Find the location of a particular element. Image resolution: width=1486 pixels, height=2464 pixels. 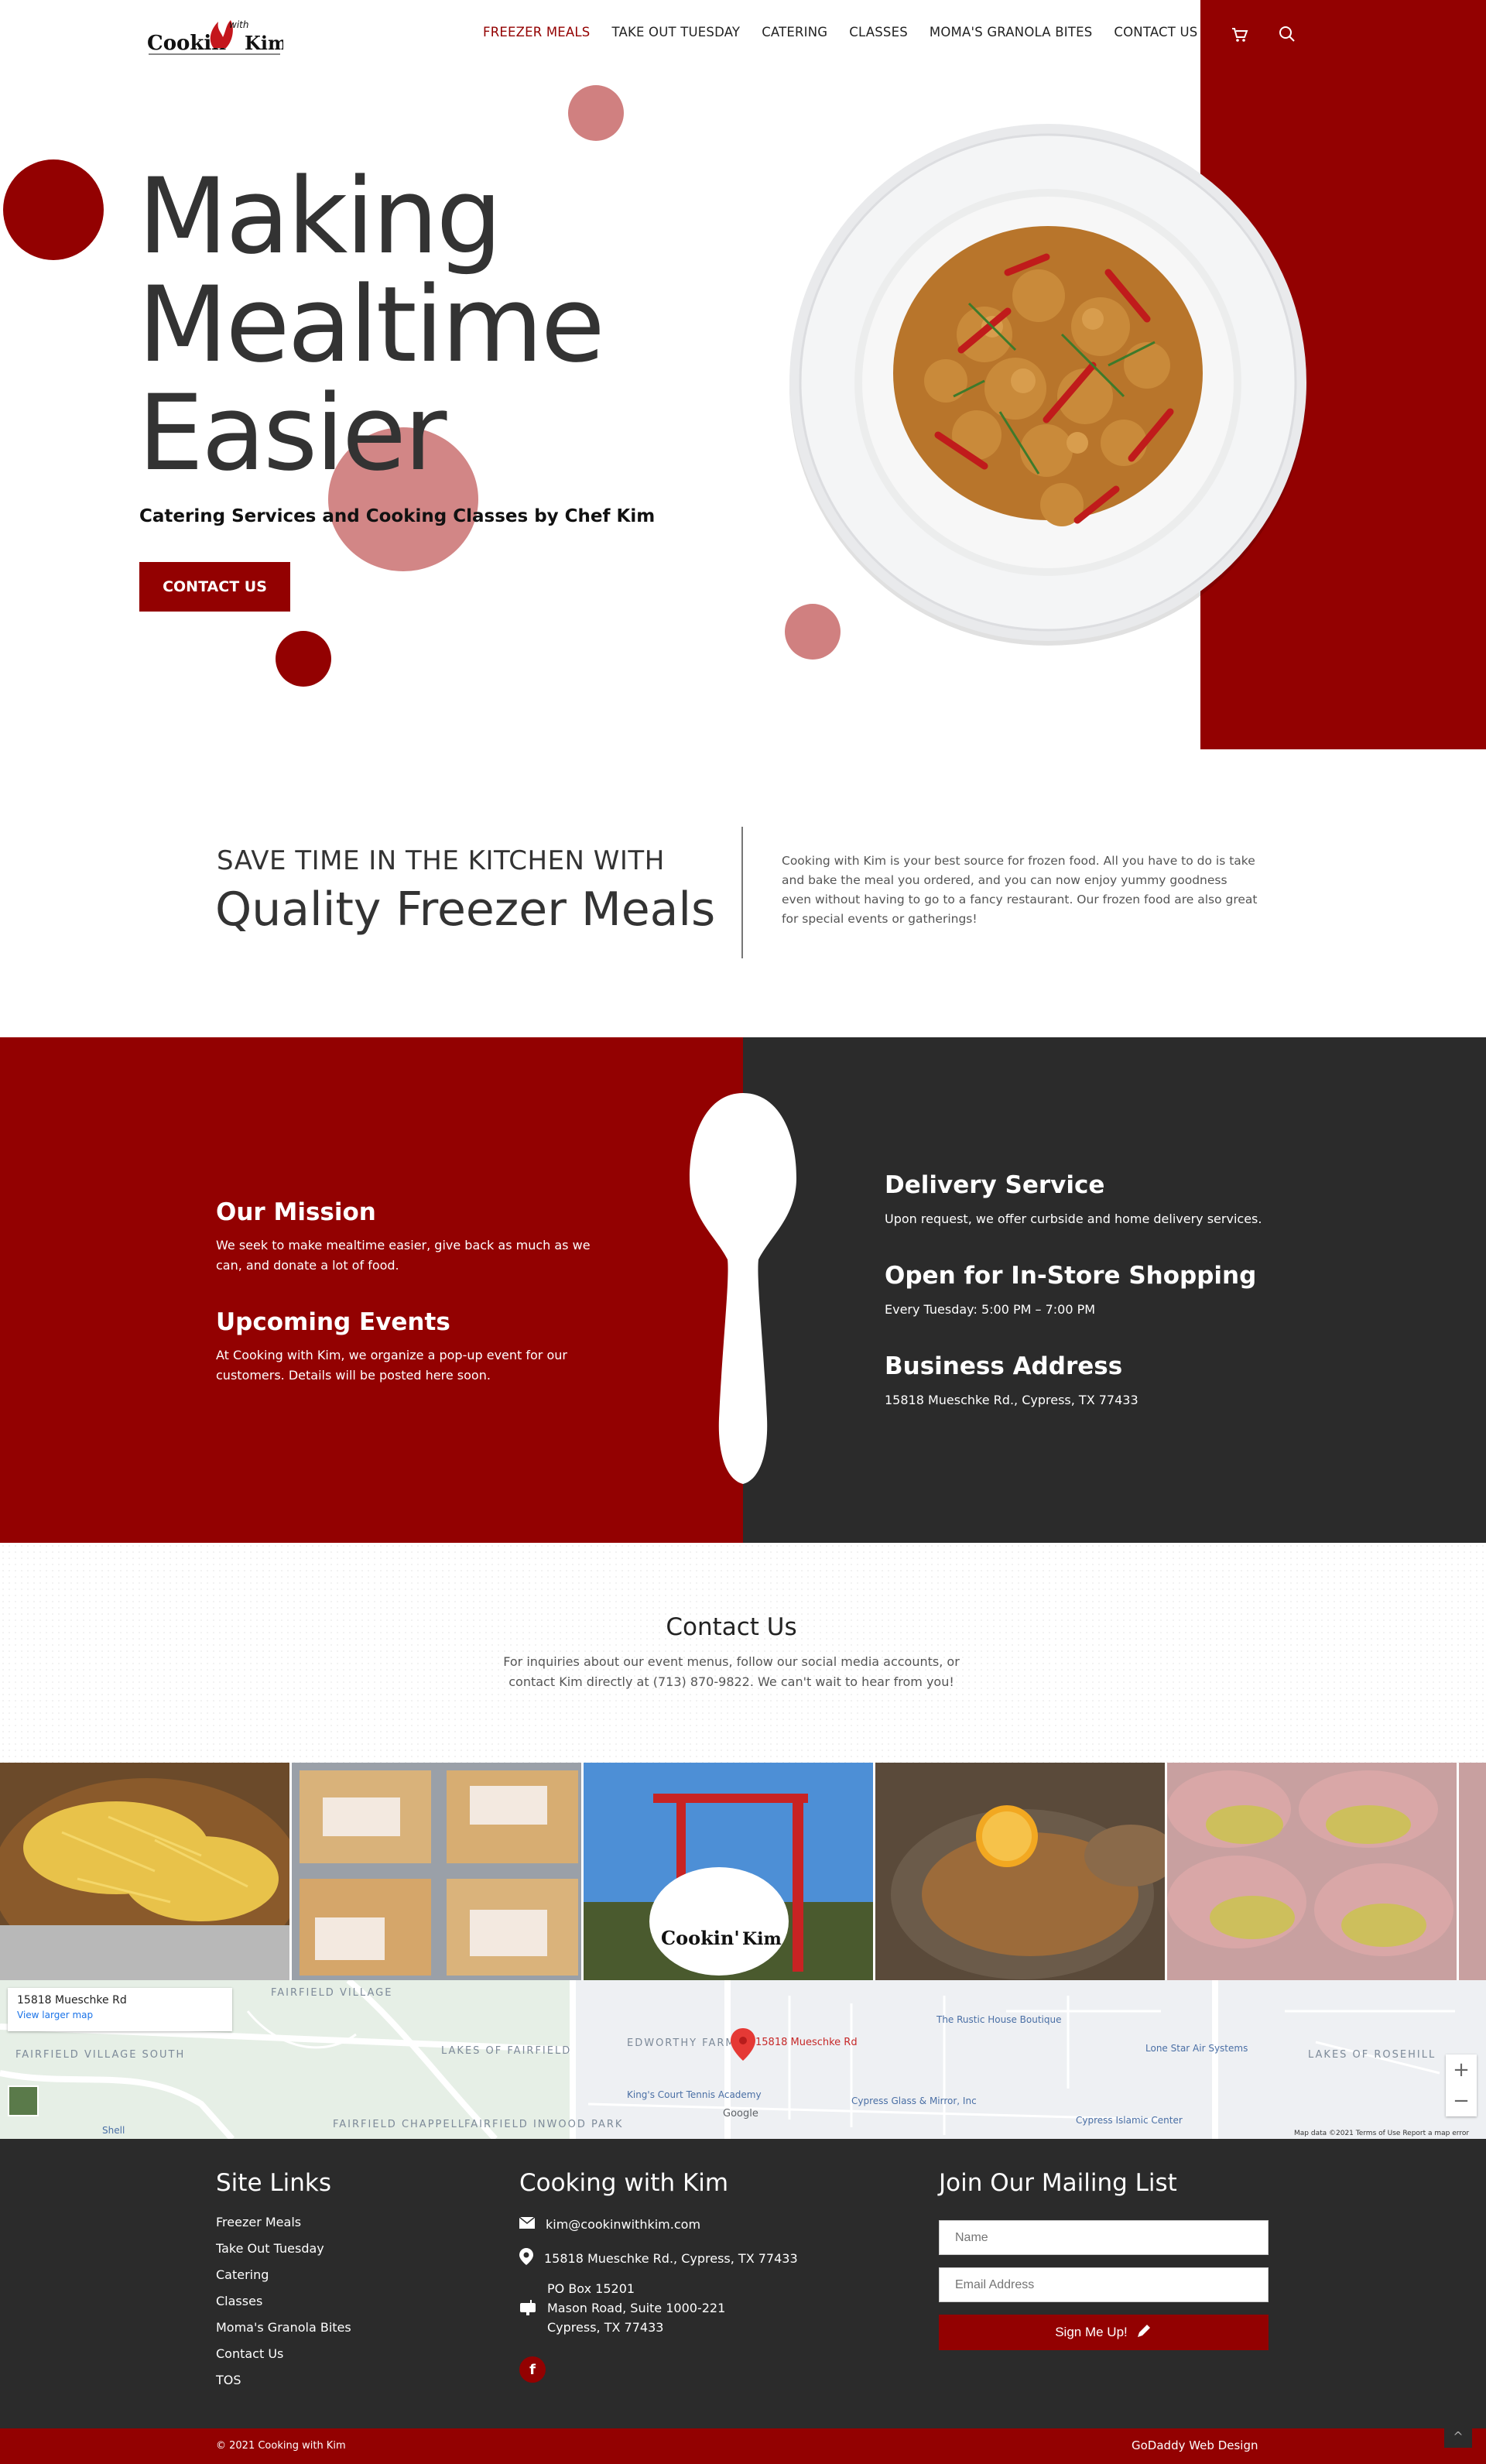

shopping-text: Every Tuesday: 5:00 PM – 7:00 PM is located at coordinates (990, 1310).